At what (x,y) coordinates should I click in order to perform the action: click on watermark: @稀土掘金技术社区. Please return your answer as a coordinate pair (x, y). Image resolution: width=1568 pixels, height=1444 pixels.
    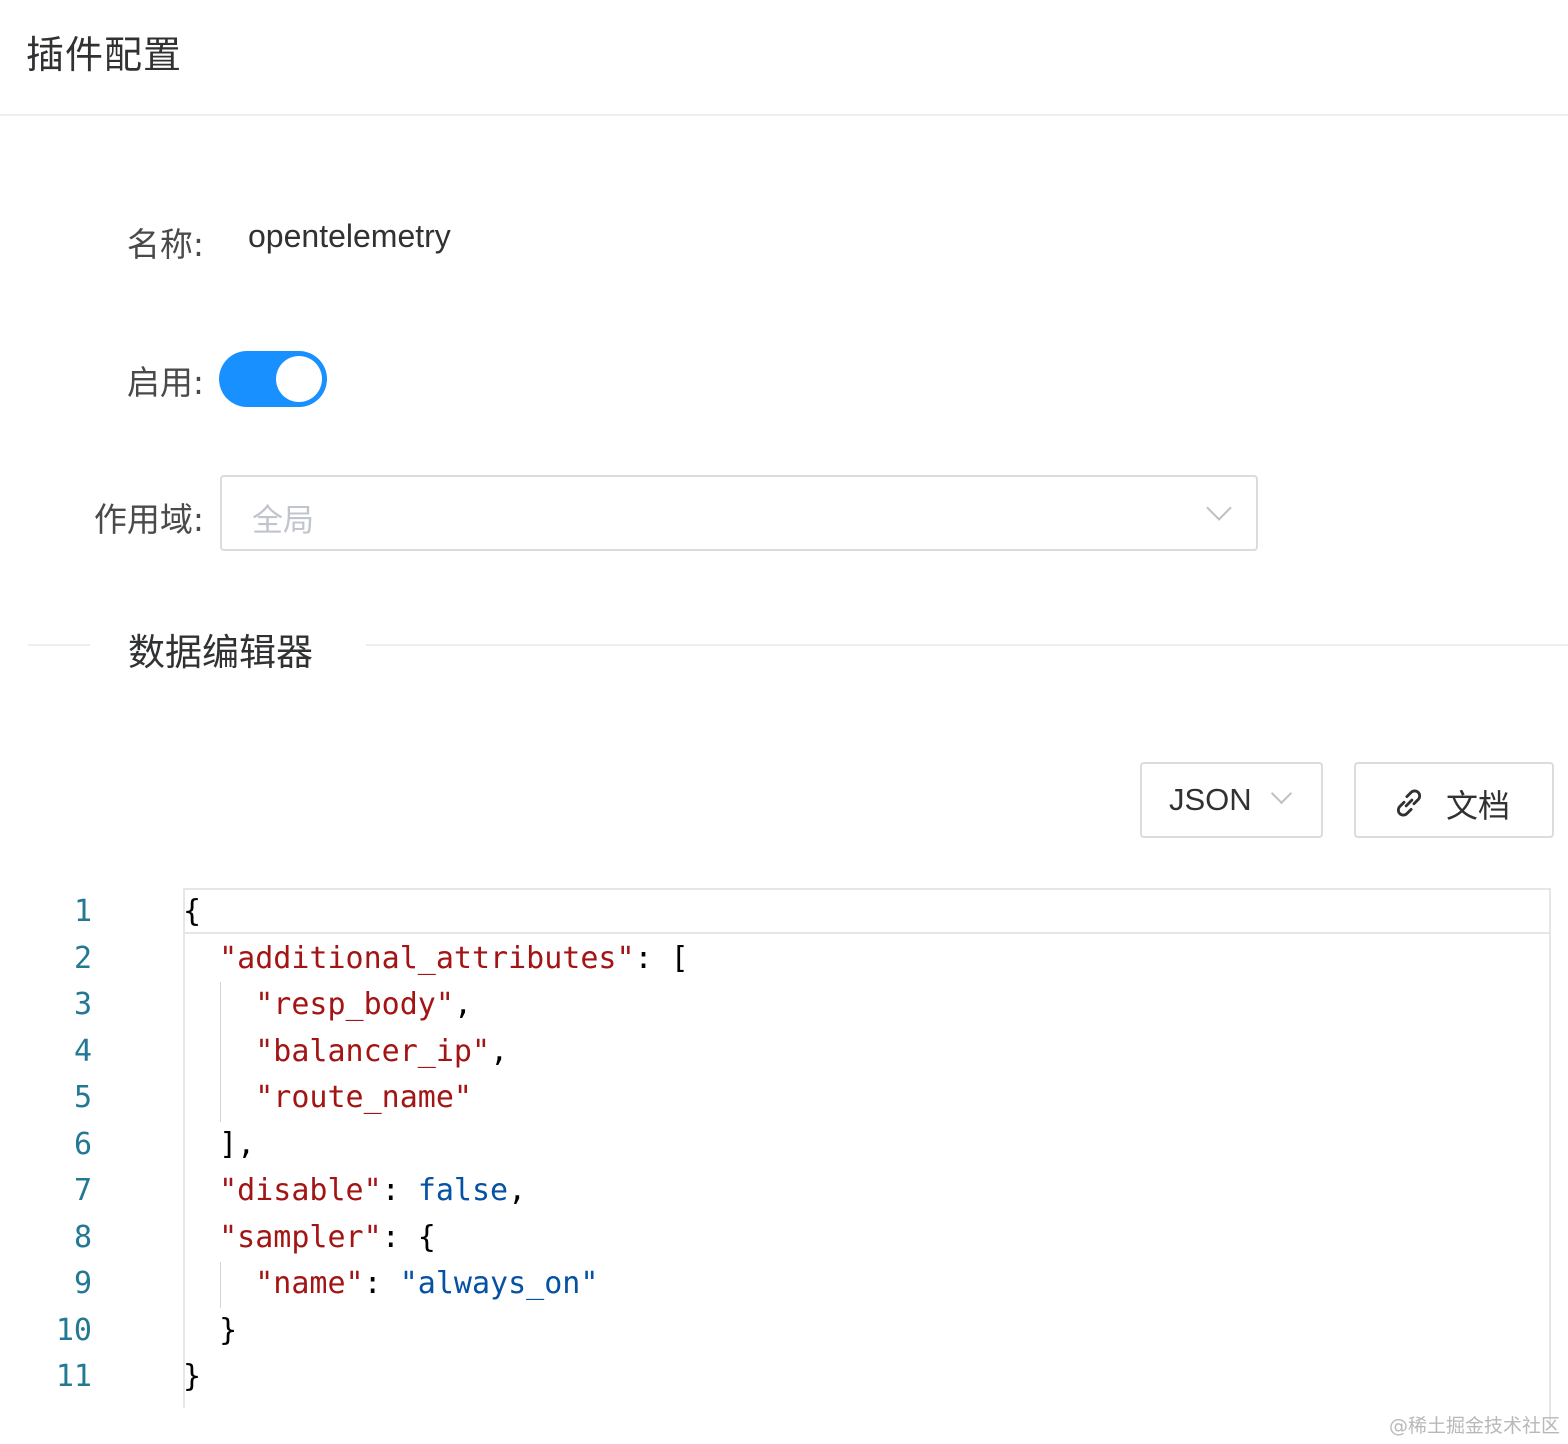
    Looking at the image, I should click on (1474, 1426).